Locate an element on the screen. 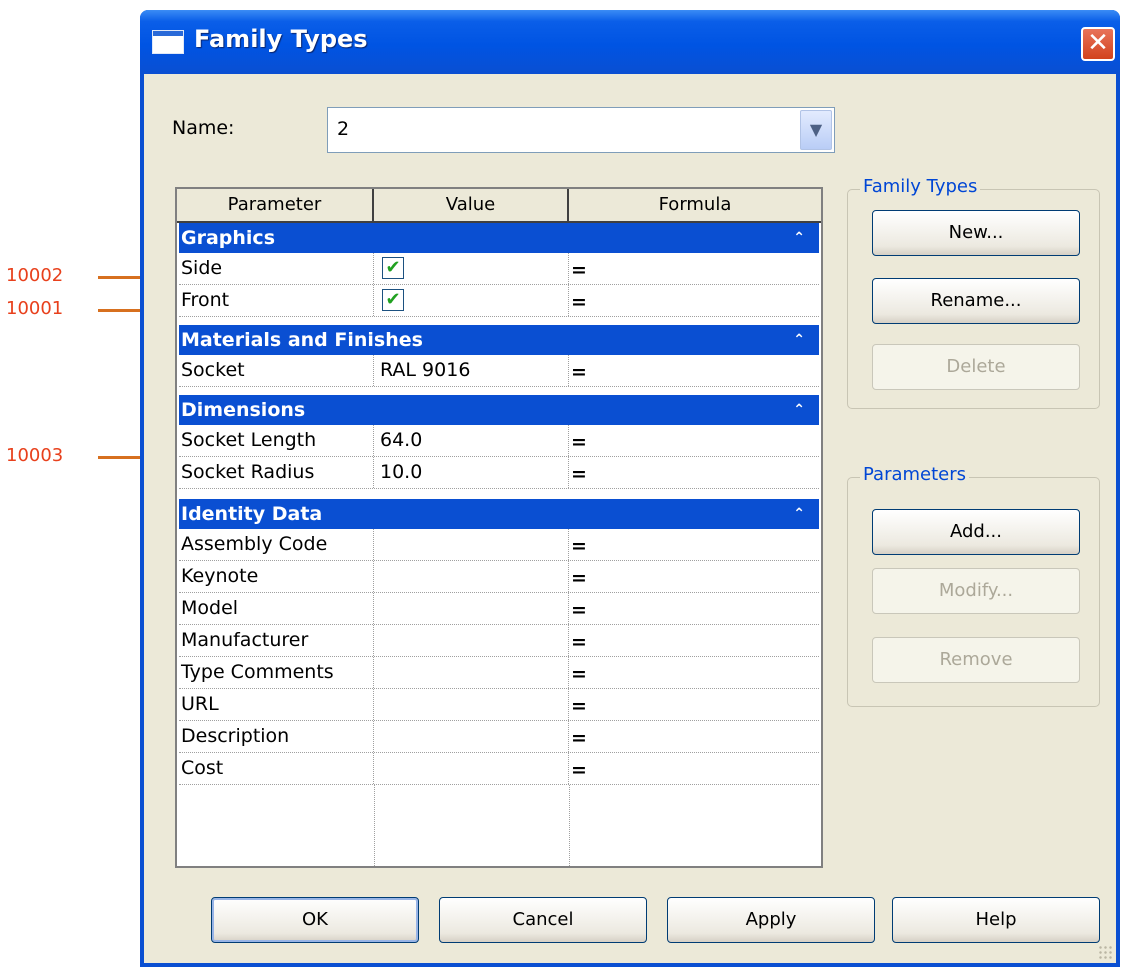 This screenshot has height=967, width=1128. grid-header-row: Parameter Value Formula is located at coordinates (499, 206).